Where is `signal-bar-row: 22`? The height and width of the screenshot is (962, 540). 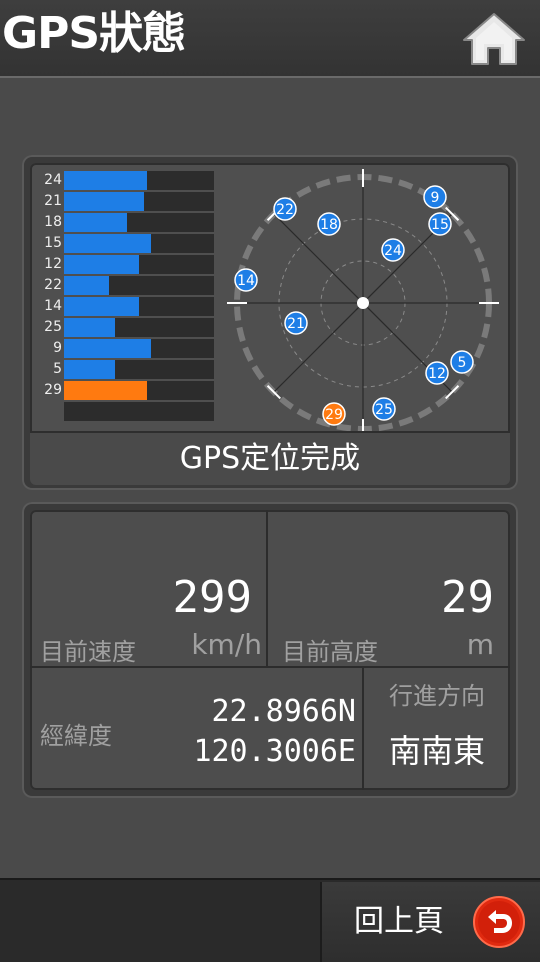
signal-bar-row: 22 is located at coordinates (125, 285).